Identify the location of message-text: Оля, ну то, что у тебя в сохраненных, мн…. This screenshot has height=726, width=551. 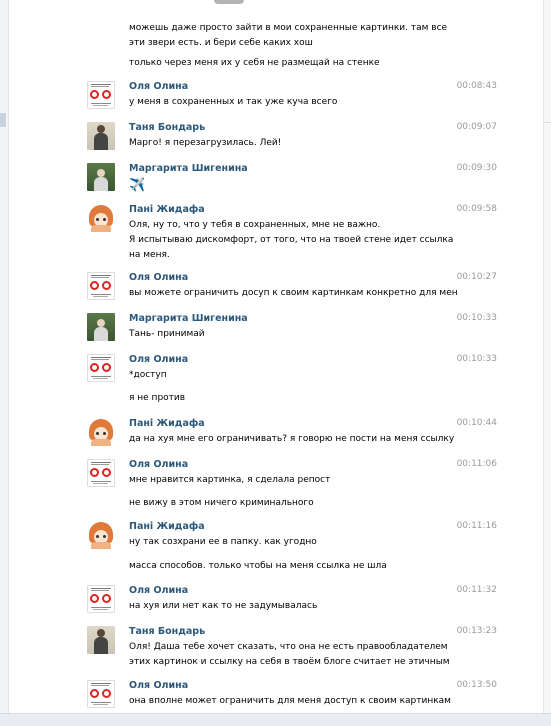
(255, 225).